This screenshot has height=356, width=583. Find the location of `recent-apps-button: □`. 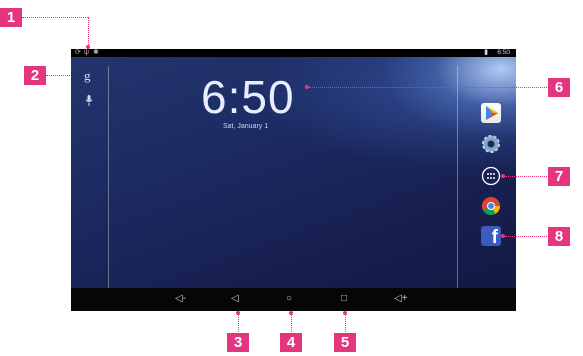

recent-apps-button: □ is located at coordinates (344, 299).